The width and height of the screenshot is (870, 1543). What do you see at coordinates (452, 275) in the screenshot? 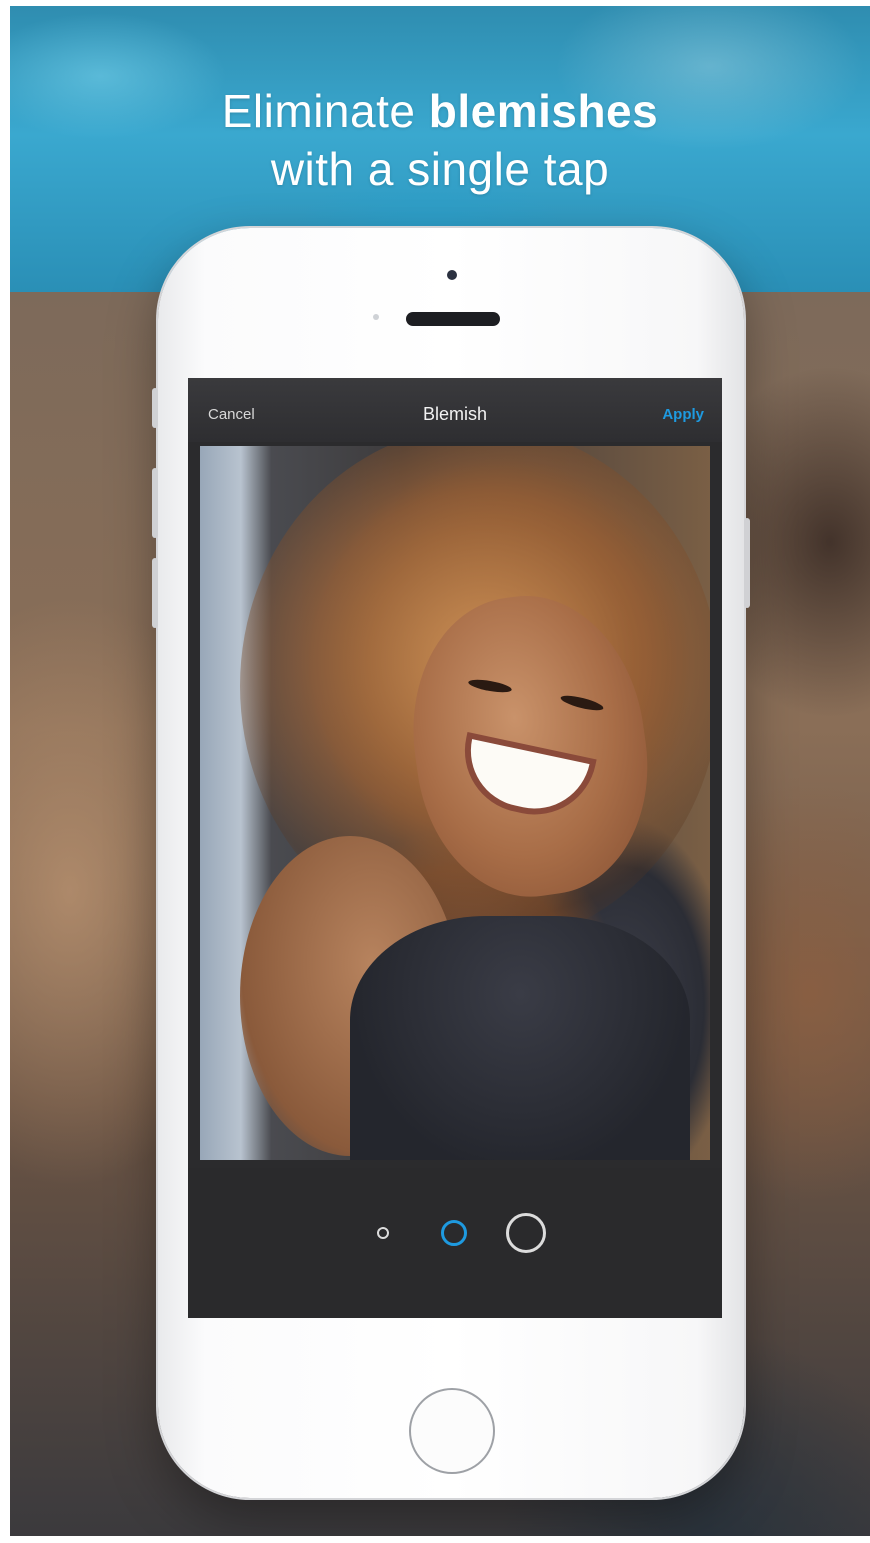
I see `front-camera-icon` at bounding box center [452, 275].